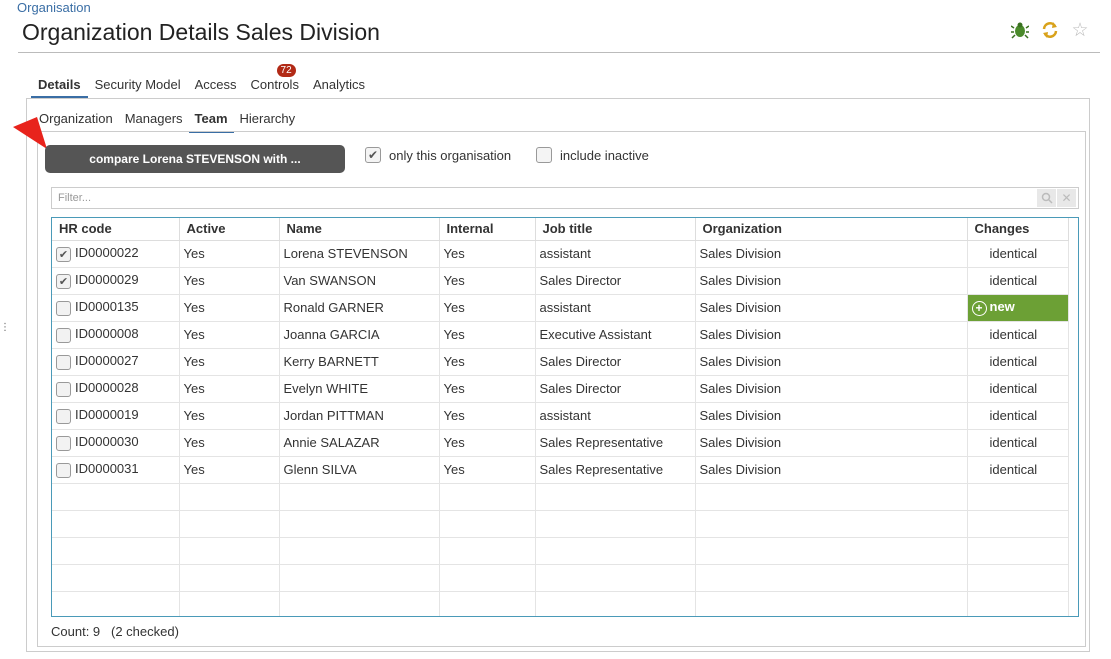 The height and width of the screenshot is (659, 1111). Describe the element at coordinates (359, 335) in the screenshot. I see `name-cell: Joanna GARCIA` at that location.